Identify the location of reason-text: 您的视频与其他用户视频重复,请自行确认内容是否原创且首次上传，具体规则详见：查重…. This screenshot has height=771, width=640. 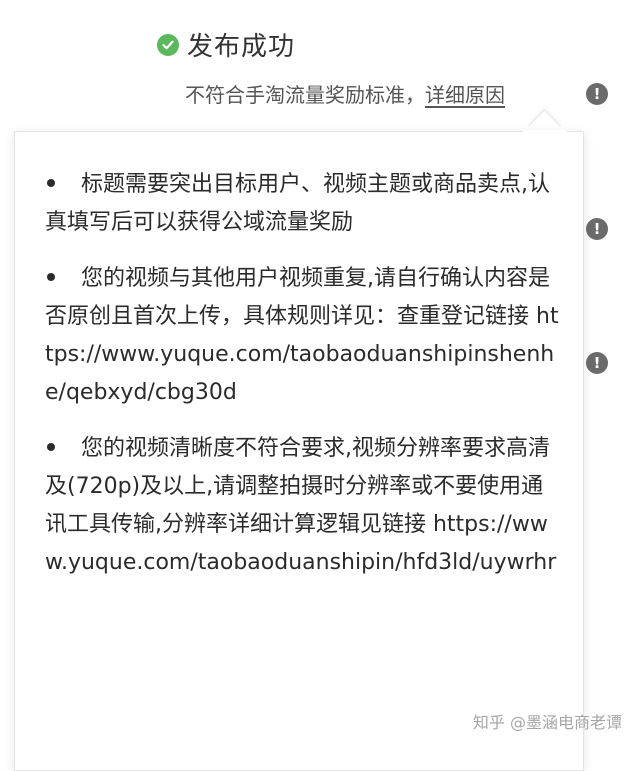
(302, 335).